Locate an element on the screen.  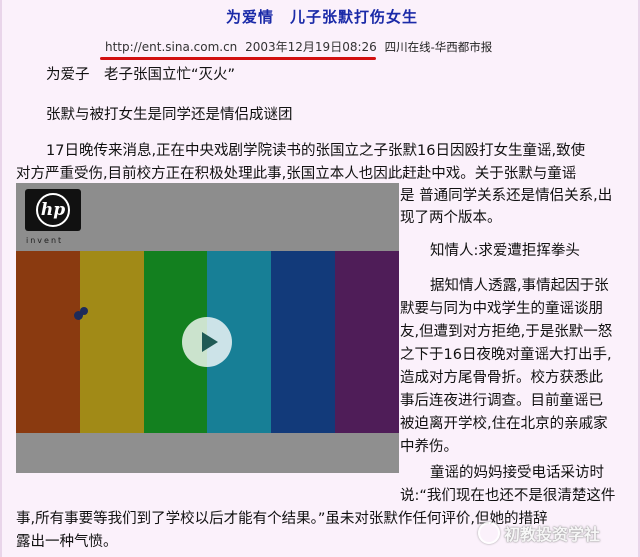
video-bottom-strip is located at coordinates (207, 453).